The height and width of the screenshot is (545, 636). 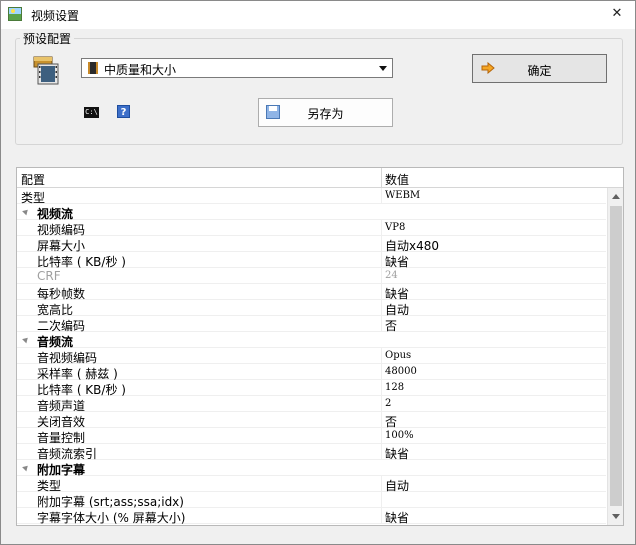 What do you see at coordinates (91, 112) in the screenshot?
I see `command-line-icon: C:\` at bounding box center [91, 112].